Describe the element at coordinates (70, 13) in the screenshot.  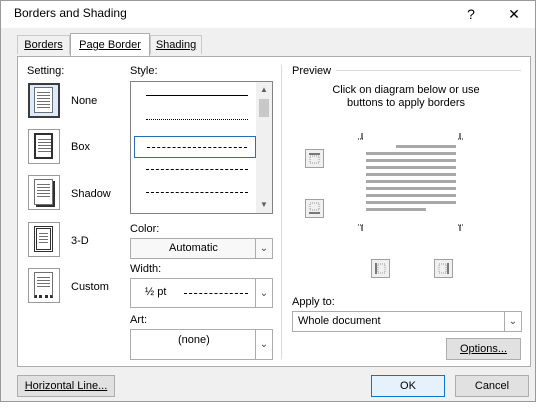
I see `window-title: Borders and Shading` at that location.